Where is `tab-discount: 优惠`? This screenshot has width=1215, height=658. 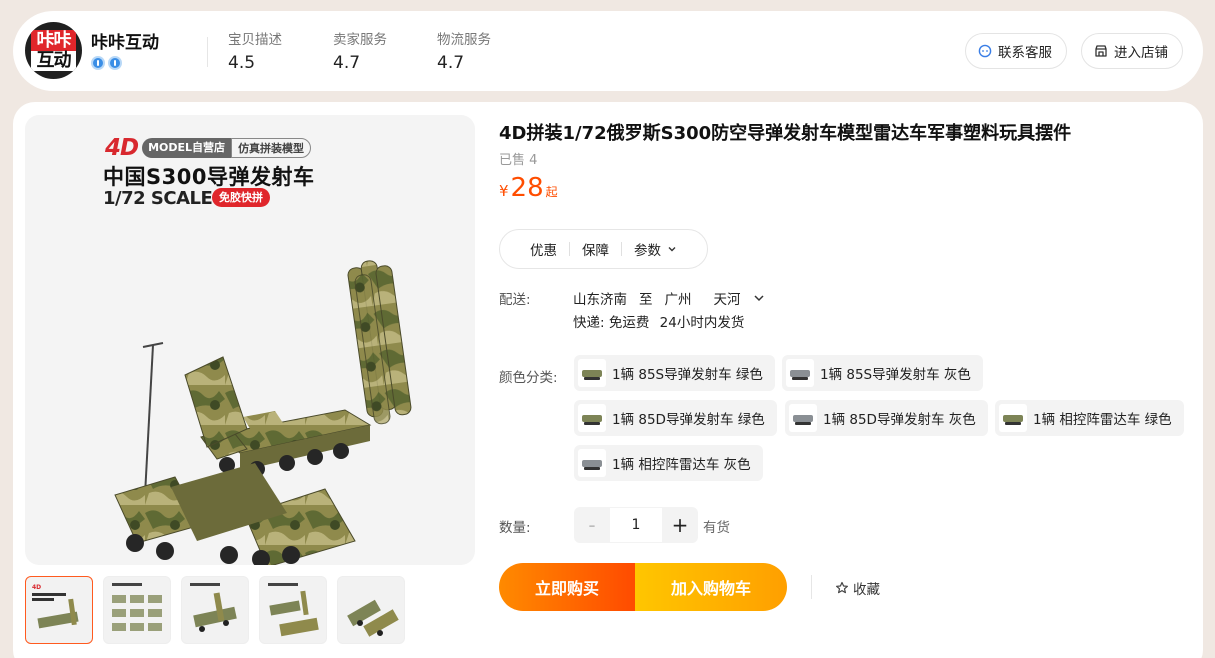 tab-discount: 优惠 is located at coordinates (543, 249).